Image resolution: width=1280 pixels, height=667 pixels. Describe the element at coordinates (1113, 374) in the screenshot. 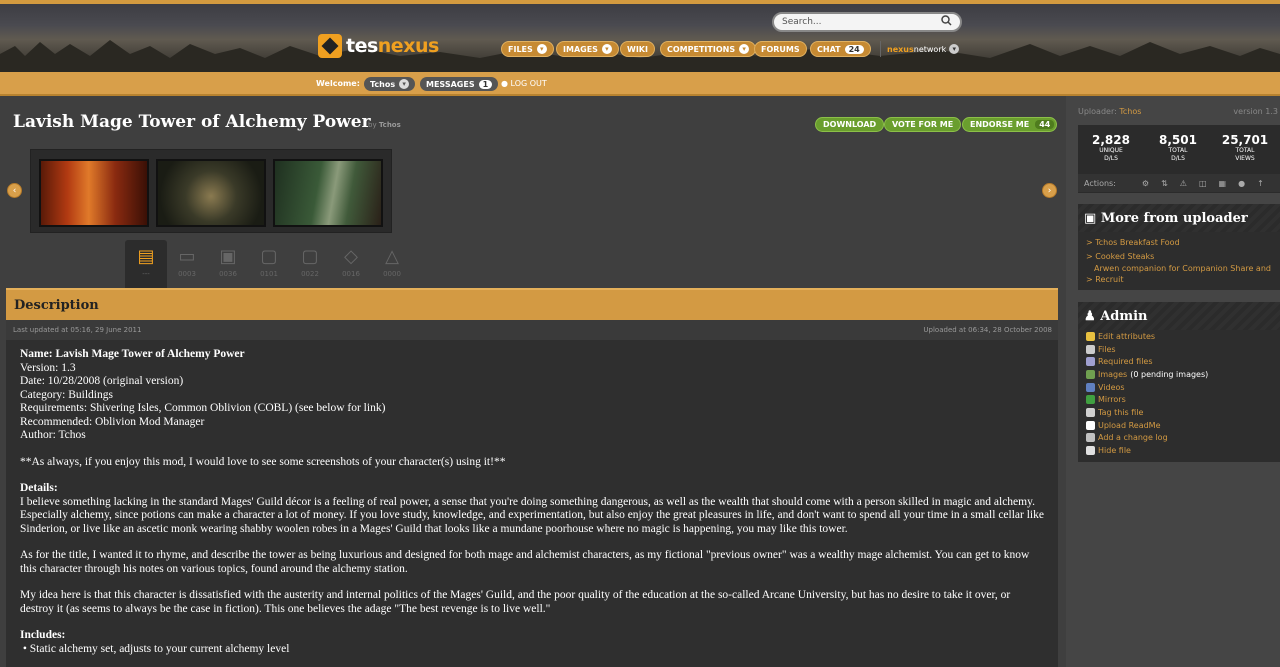

I see `admin-link-label: Images` at that location.